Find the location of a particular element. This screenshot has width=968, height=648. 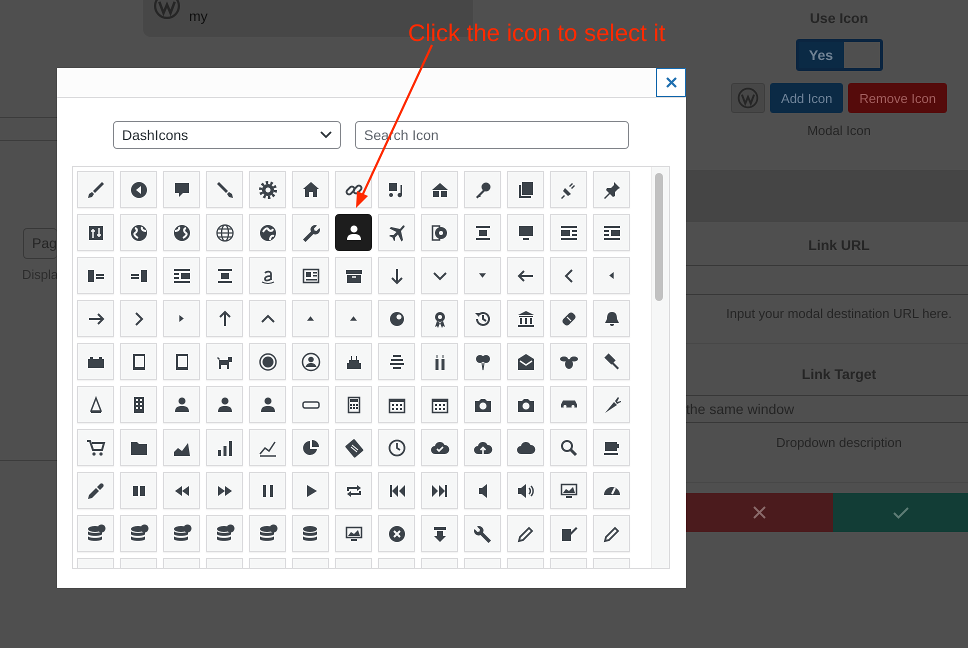

annotation-text: Click the icon to select it is located at coordinates (537, 34).